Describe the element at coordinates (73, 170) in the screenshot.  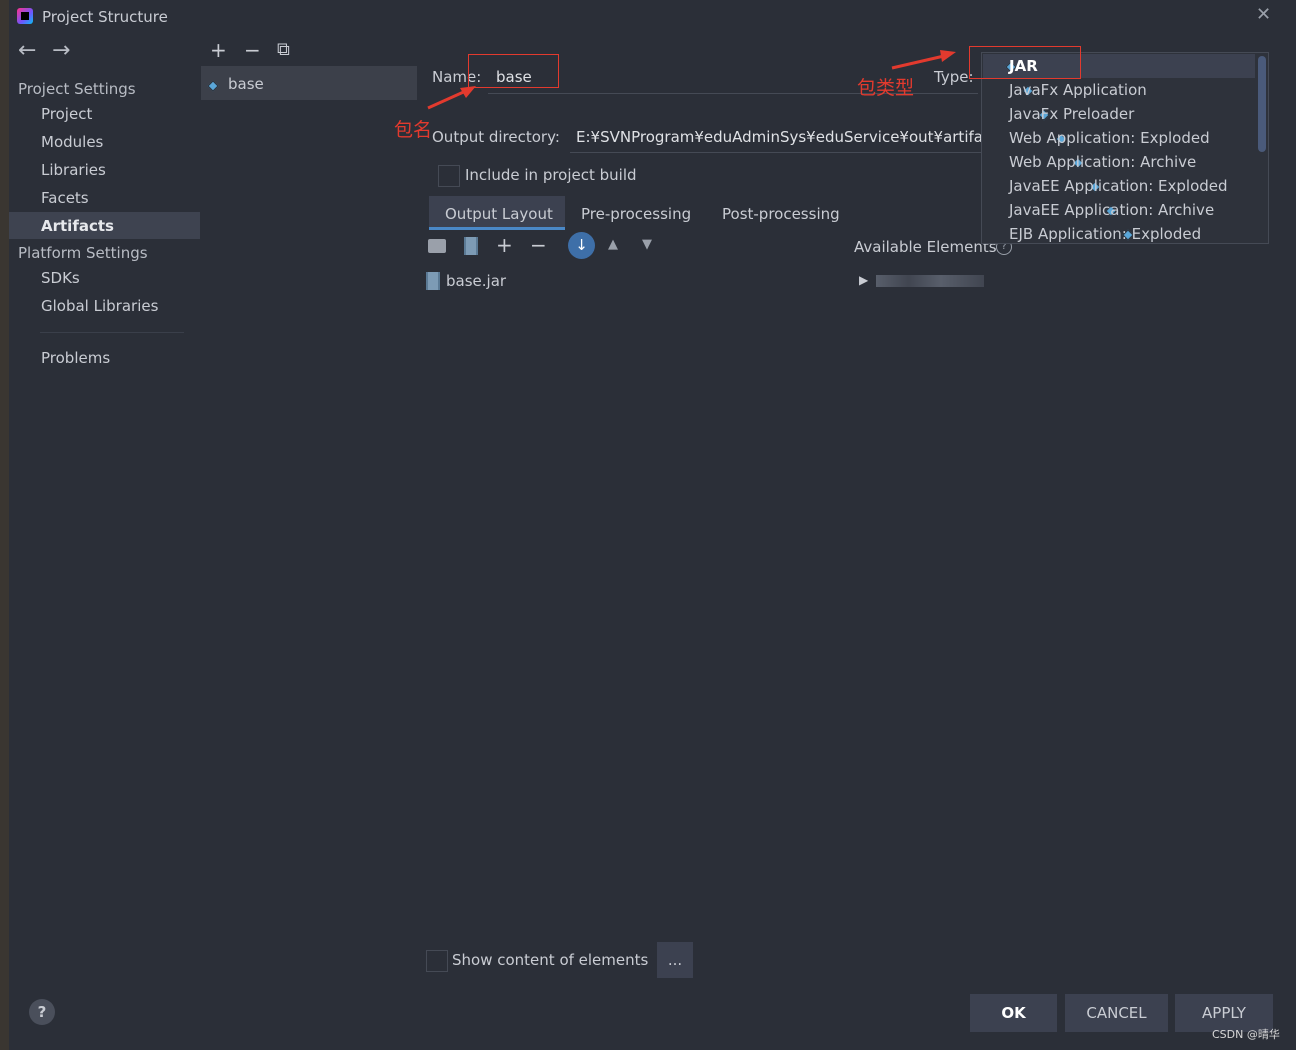
I see `sidebar-item-libraries: Libraries` at that location.